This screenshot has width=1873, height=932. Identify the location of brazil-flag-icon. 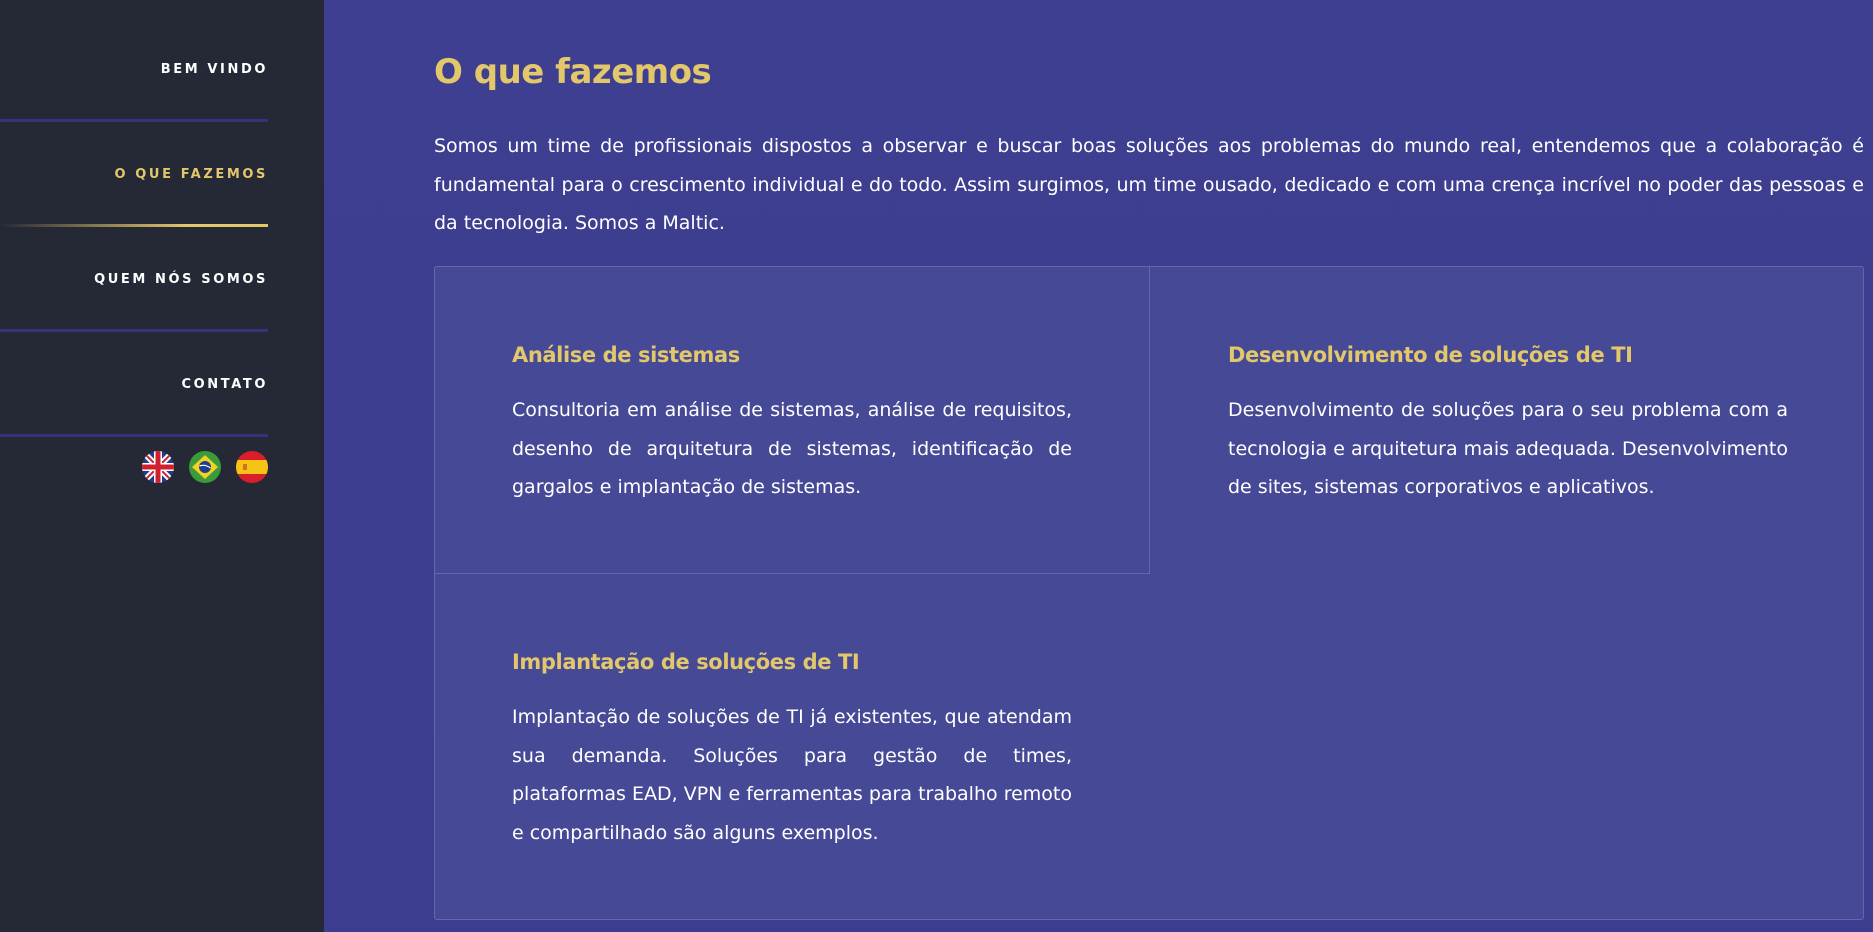
(205, 467).